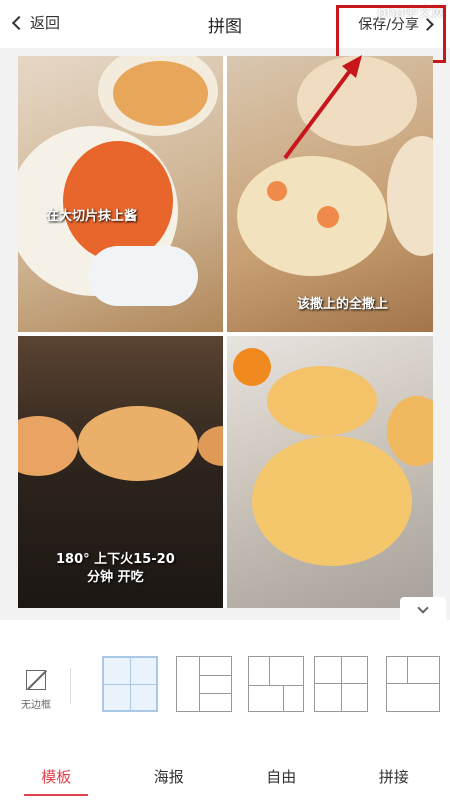  Describe the element at coordinates (204, 684) in the screenshot. I see `template-left-tall` at that location.